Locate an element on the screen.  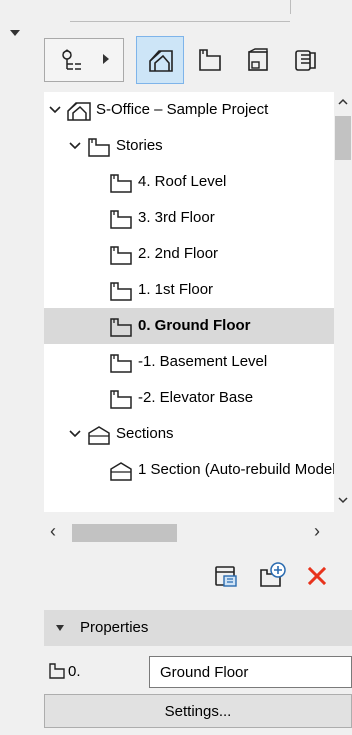
tree-item-label: 1. 1st Floor is located at coordinates (176, 289).